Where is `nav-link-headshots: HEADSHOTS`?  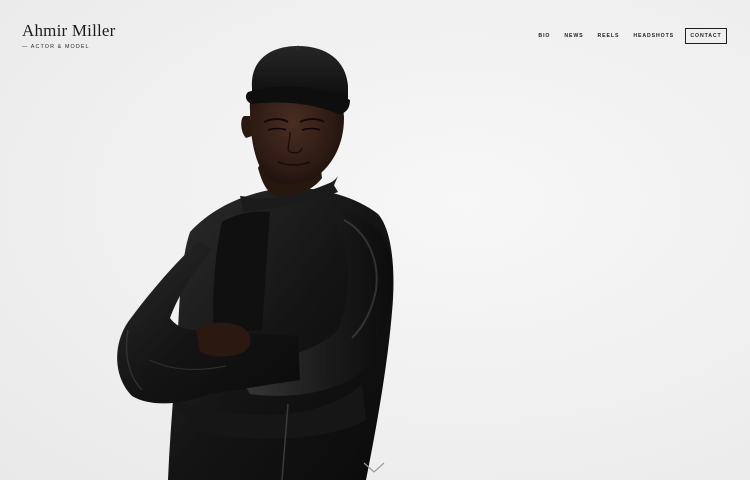
nav-link-headshots: HEADSHOTS is located at coordinates (653, 36).